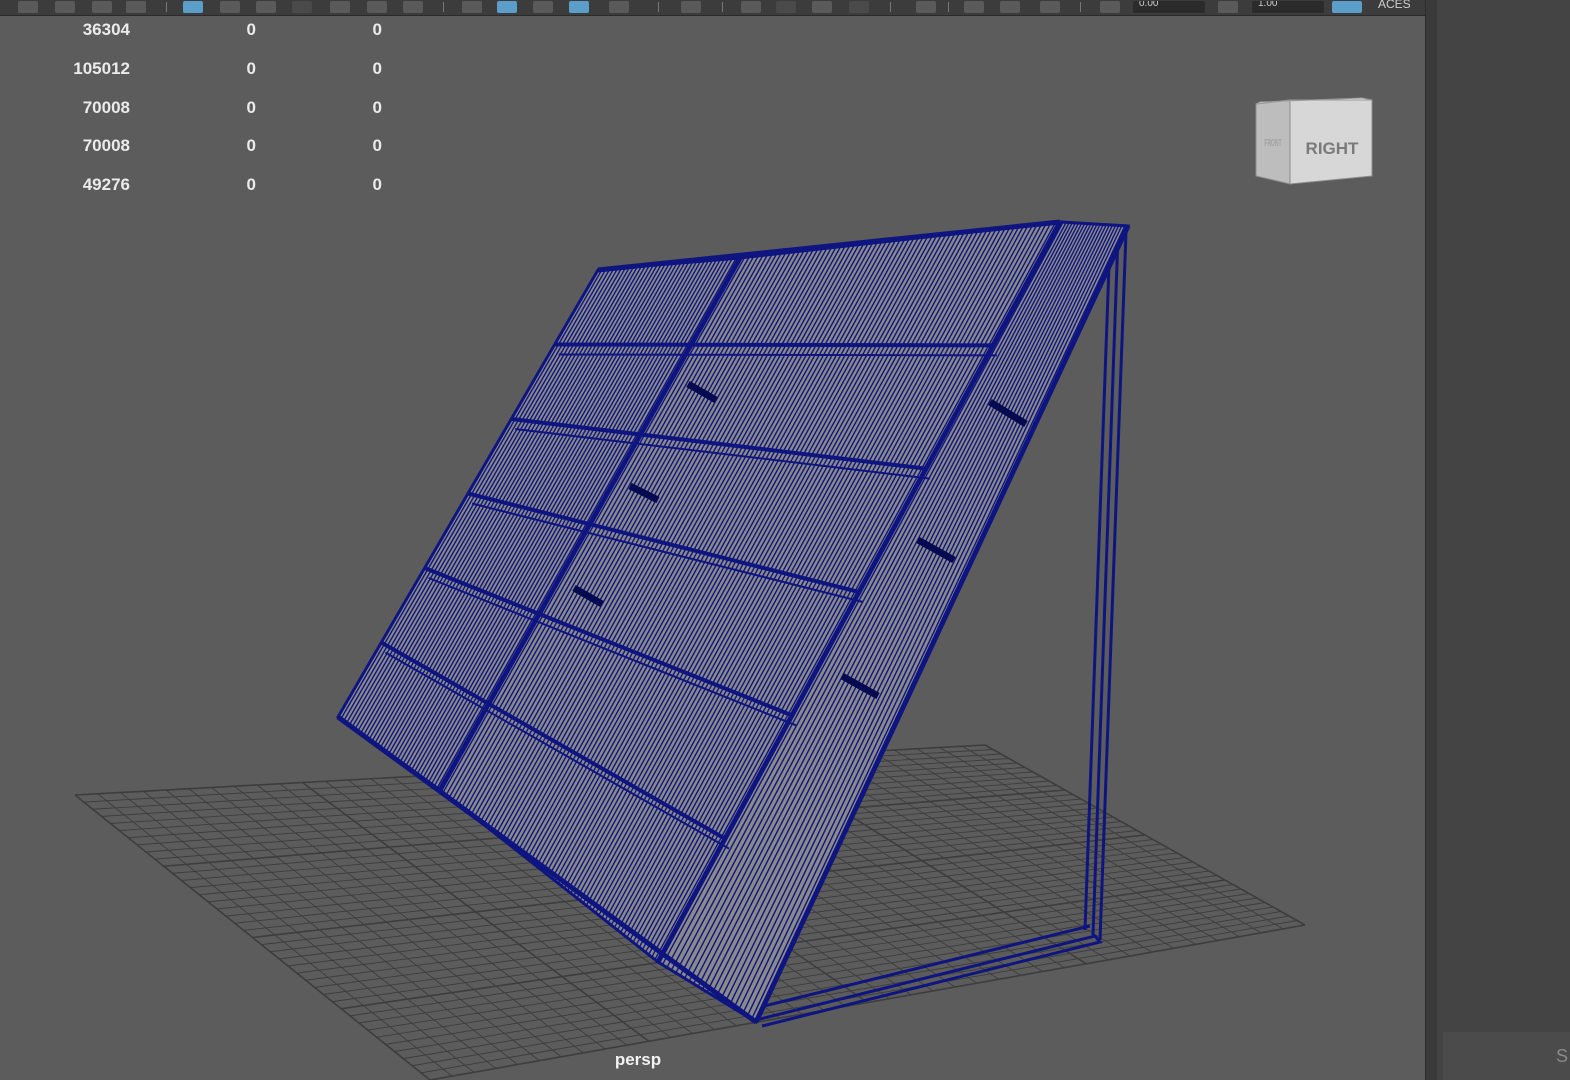 This screenshot has height=1080, width=1570. Describe the element at coordinates (859, 7) in the screenshot. I see `antialiasing-icon` at that location.